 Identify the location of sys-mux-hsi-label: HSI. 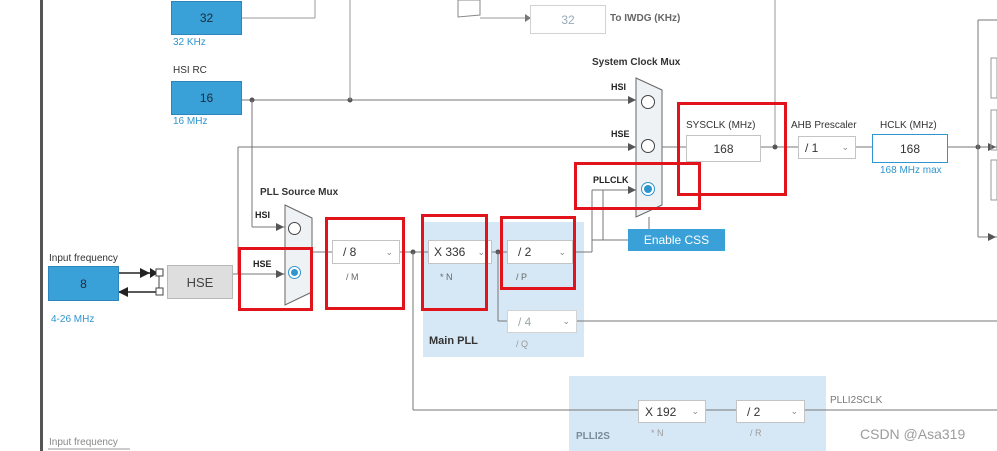
(619, 87).